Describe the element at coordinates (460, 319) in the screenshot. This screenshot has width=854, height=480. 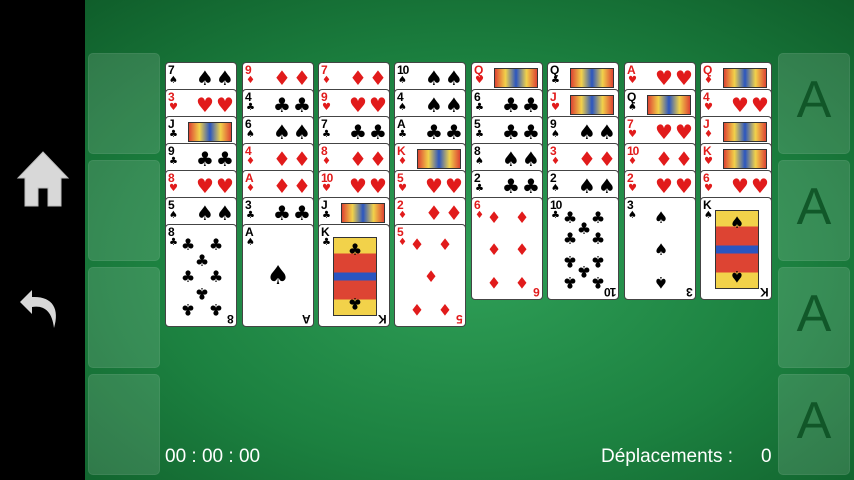
I see `card-rank: 5` at that location.